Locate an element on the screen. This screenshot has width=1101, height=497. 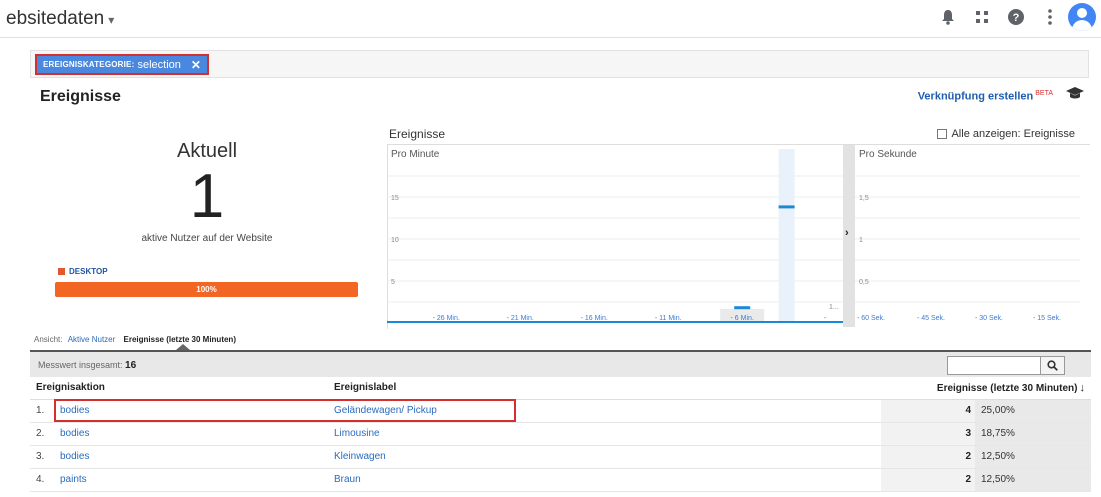
table-row: 4. paints Braun 2 12,50% is located at coordinates (560, 480).